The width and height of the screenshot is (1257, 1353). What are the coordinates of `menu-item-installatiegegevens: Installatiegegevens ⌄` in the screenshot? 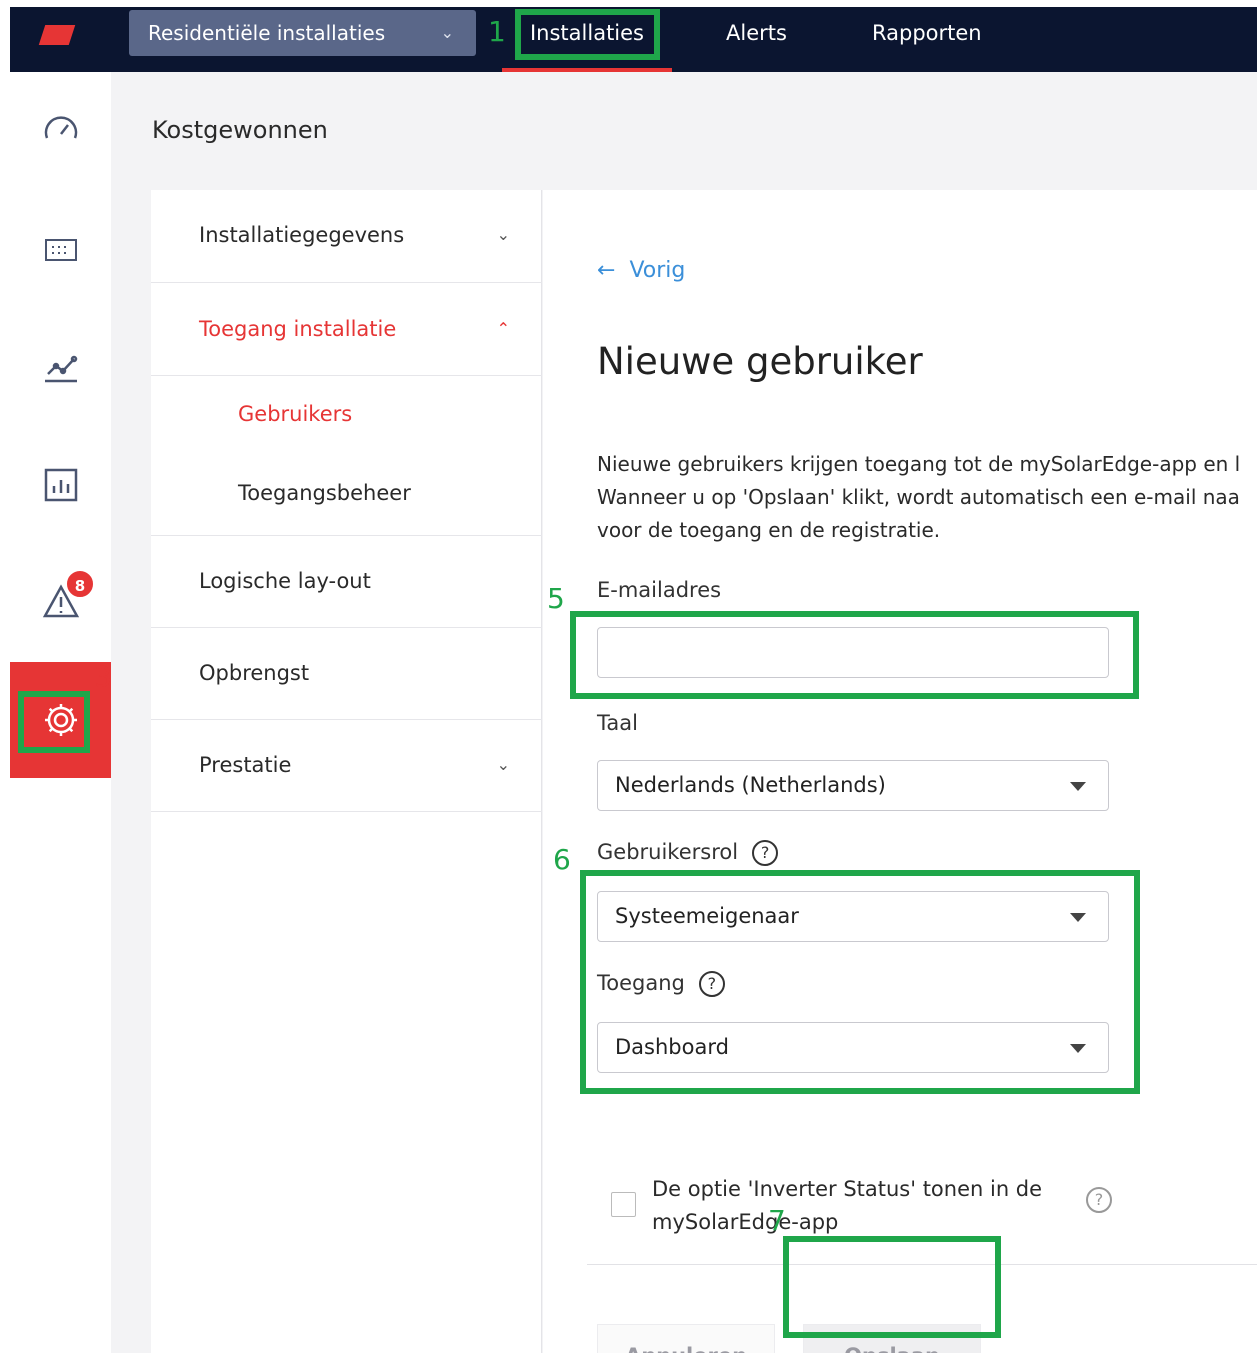 It's located at (346, 236).